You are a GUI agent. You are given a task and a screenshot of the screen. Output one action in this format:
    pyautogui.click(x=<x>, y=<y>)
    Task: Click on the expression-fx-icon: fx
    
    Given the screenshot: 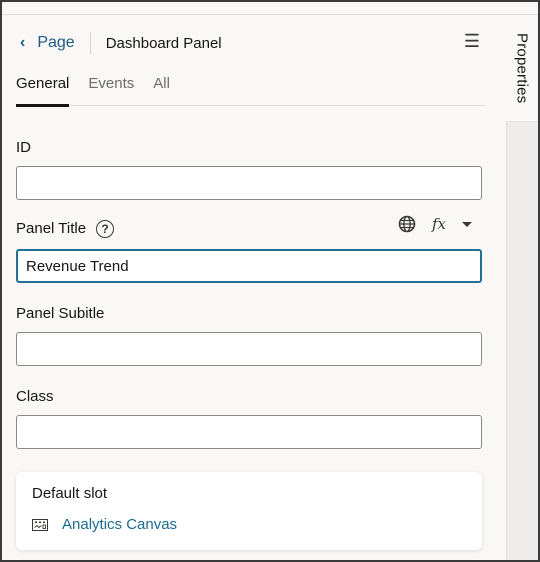 What is the action you would take?
    pyautogui.click(x=439, y=224)
    